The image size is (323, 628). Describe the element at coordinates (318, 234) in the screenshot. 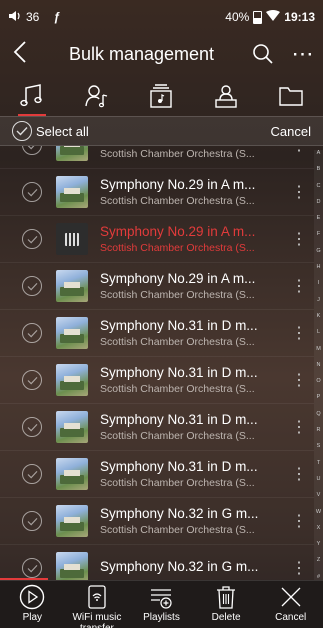

I see `alphabet-letter: F` at that location.